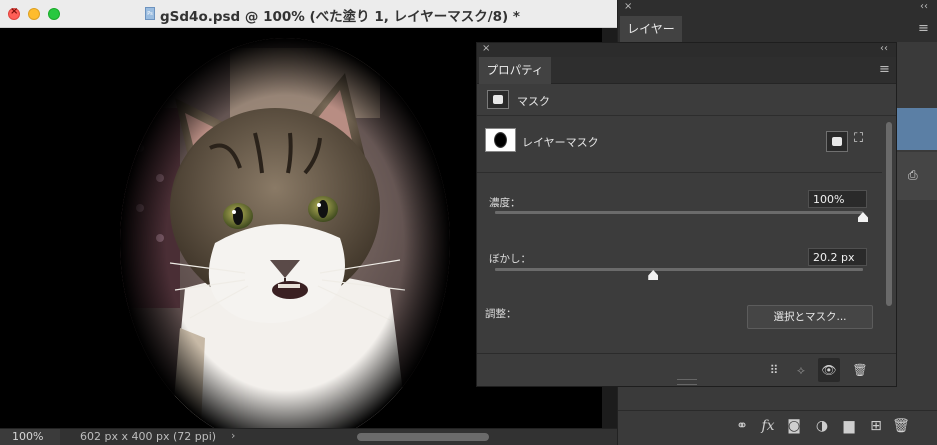 The width and height of the screenshot is (937, 445). Describe the element at coordinates (837, 199) in the screenshot. I see `density-input: 100%` at that location.